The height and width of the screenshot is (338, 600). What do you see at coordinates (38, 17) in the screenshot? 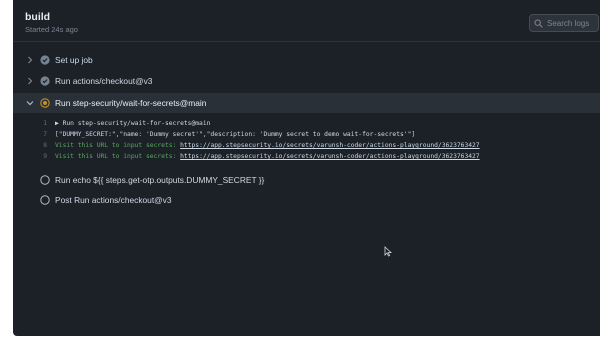
I see `job-title: build` at bounding box center [38, 17].